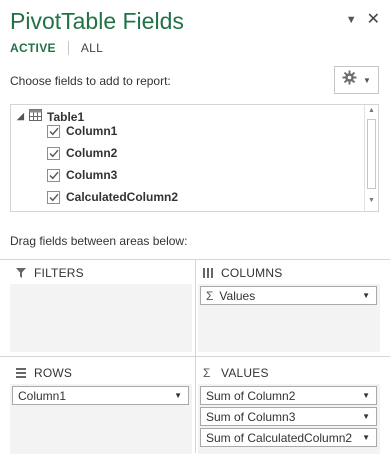  I want to click on field-tabs: ACTIVE ALL, so click(56, 48).